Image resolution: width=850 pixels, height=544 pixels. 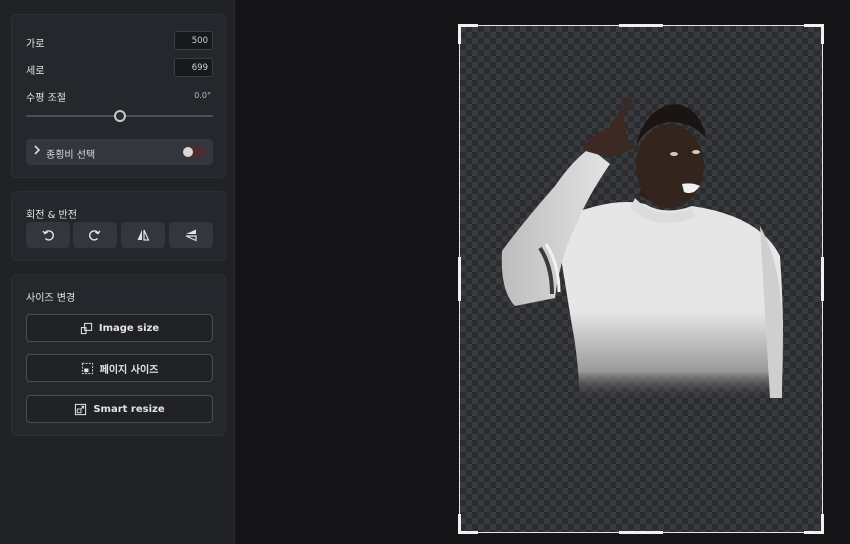 I want to click on page-size-button: 페이지 사이즈, so click(x=119, y=368).